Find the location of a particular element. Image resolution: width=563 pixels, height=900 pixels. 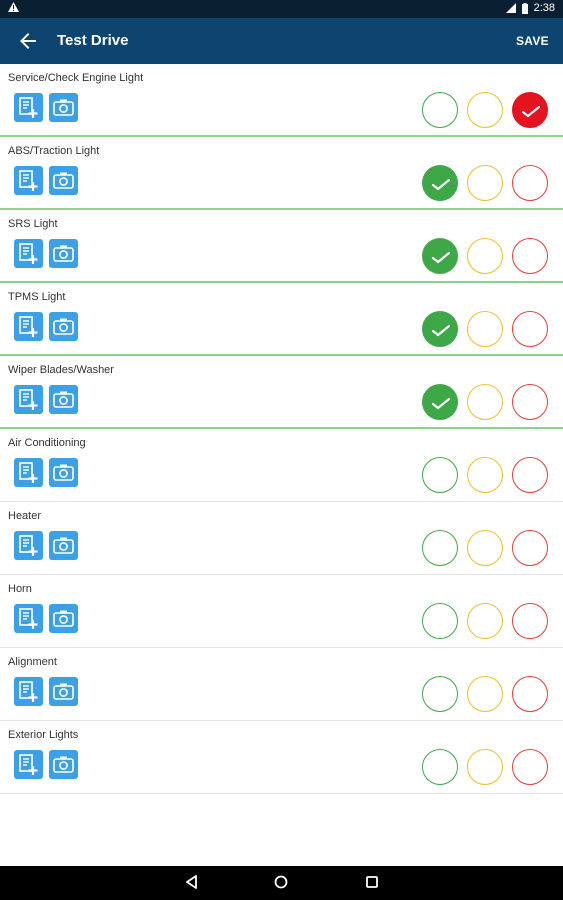

status-bar: 2:38 is located at coordinates (281, 9).